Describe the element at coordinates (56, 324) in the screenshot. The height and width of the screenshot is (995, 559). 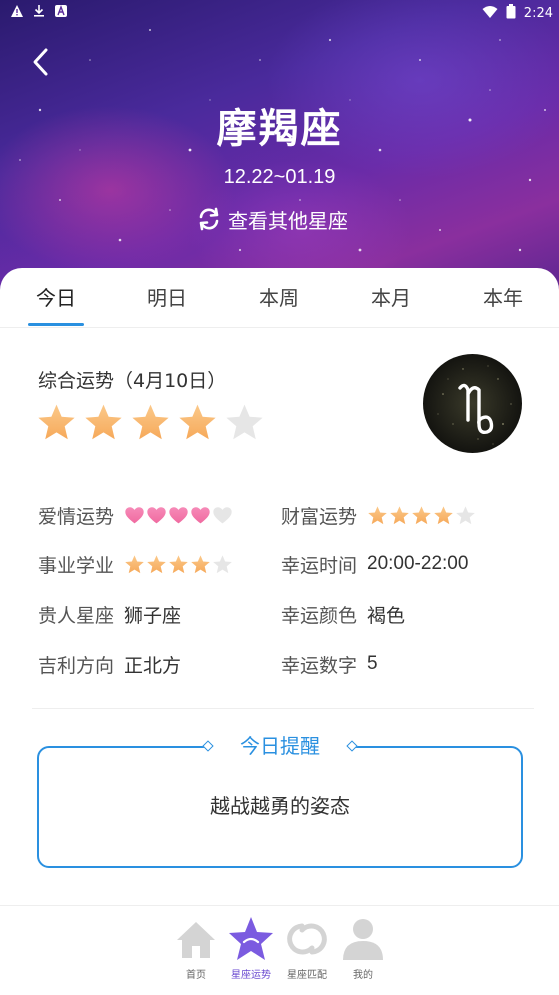
I see `active-tab-indicator` at that location.